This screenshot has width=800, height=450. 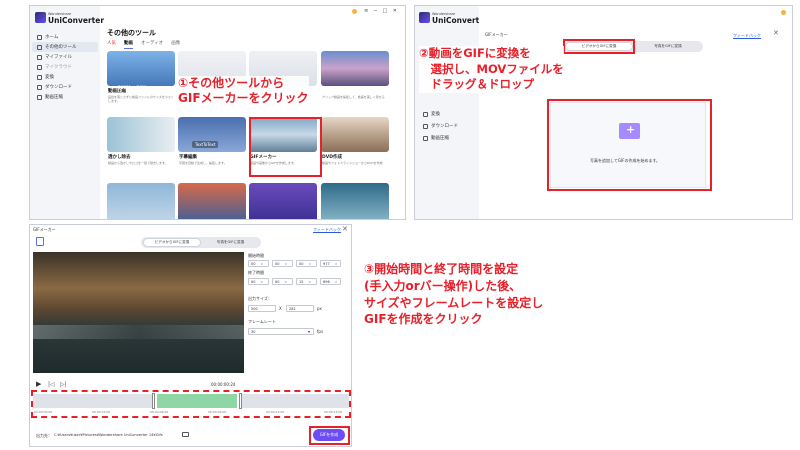 I want to click on tool-desc: 字幕を自動で生成し、編集します。, so click(x=203, y=163).